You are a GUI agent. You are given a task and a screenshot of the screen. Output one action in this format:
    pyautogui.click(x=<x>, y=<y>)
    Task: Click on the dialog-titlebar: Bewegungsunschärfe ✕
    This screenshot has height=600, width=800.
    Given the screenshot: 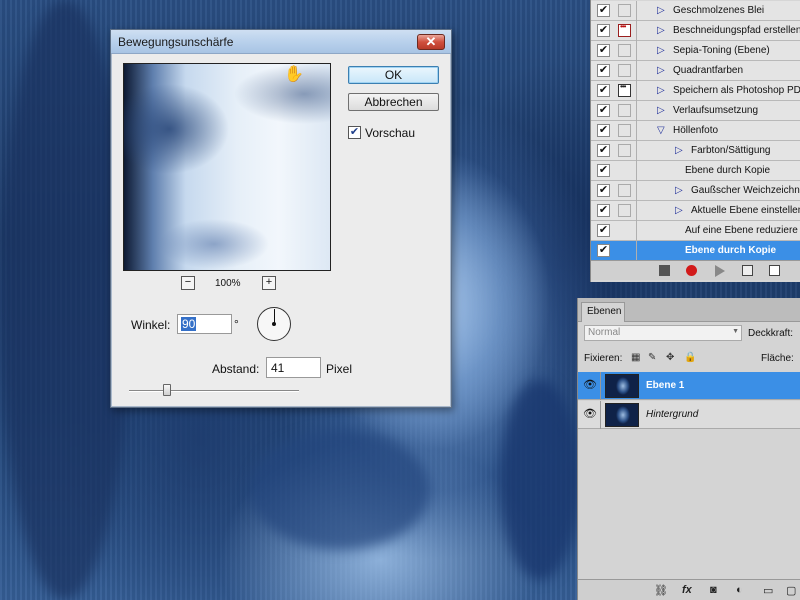 What is the action you would take?
    pyautogui.click(x=281, y=42)
    